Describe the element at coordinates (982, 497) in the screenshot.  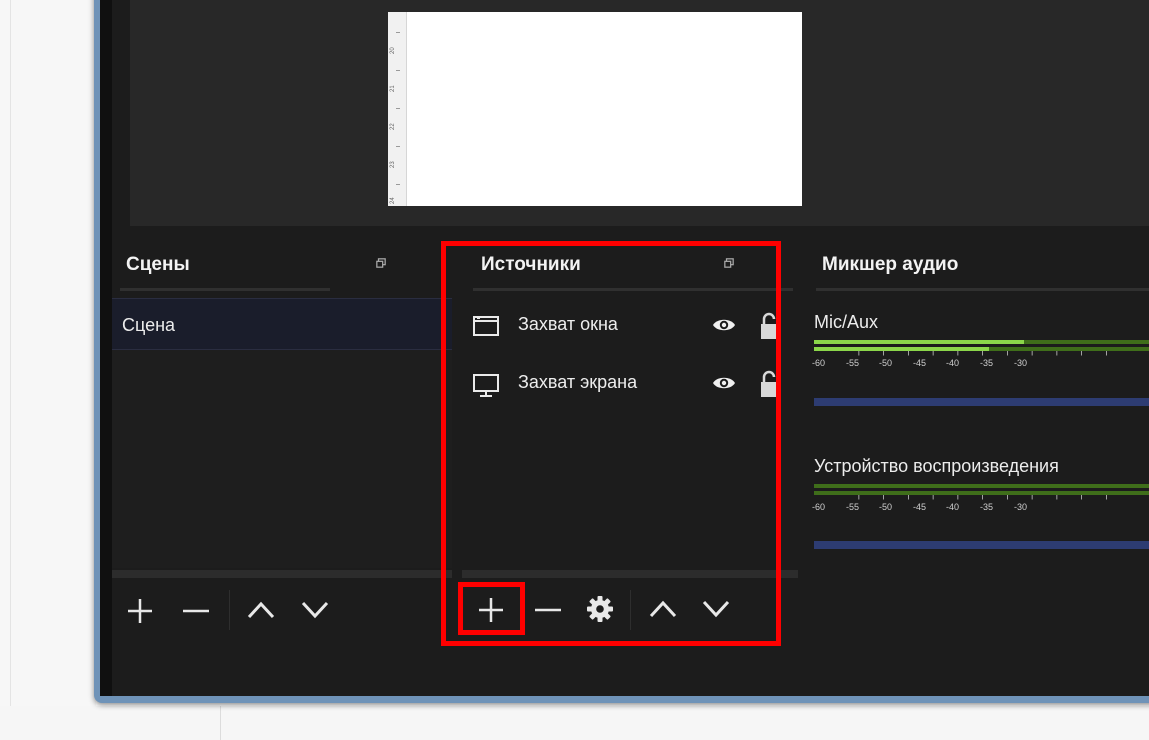
I see `desktop-meter-ticks` at that location.